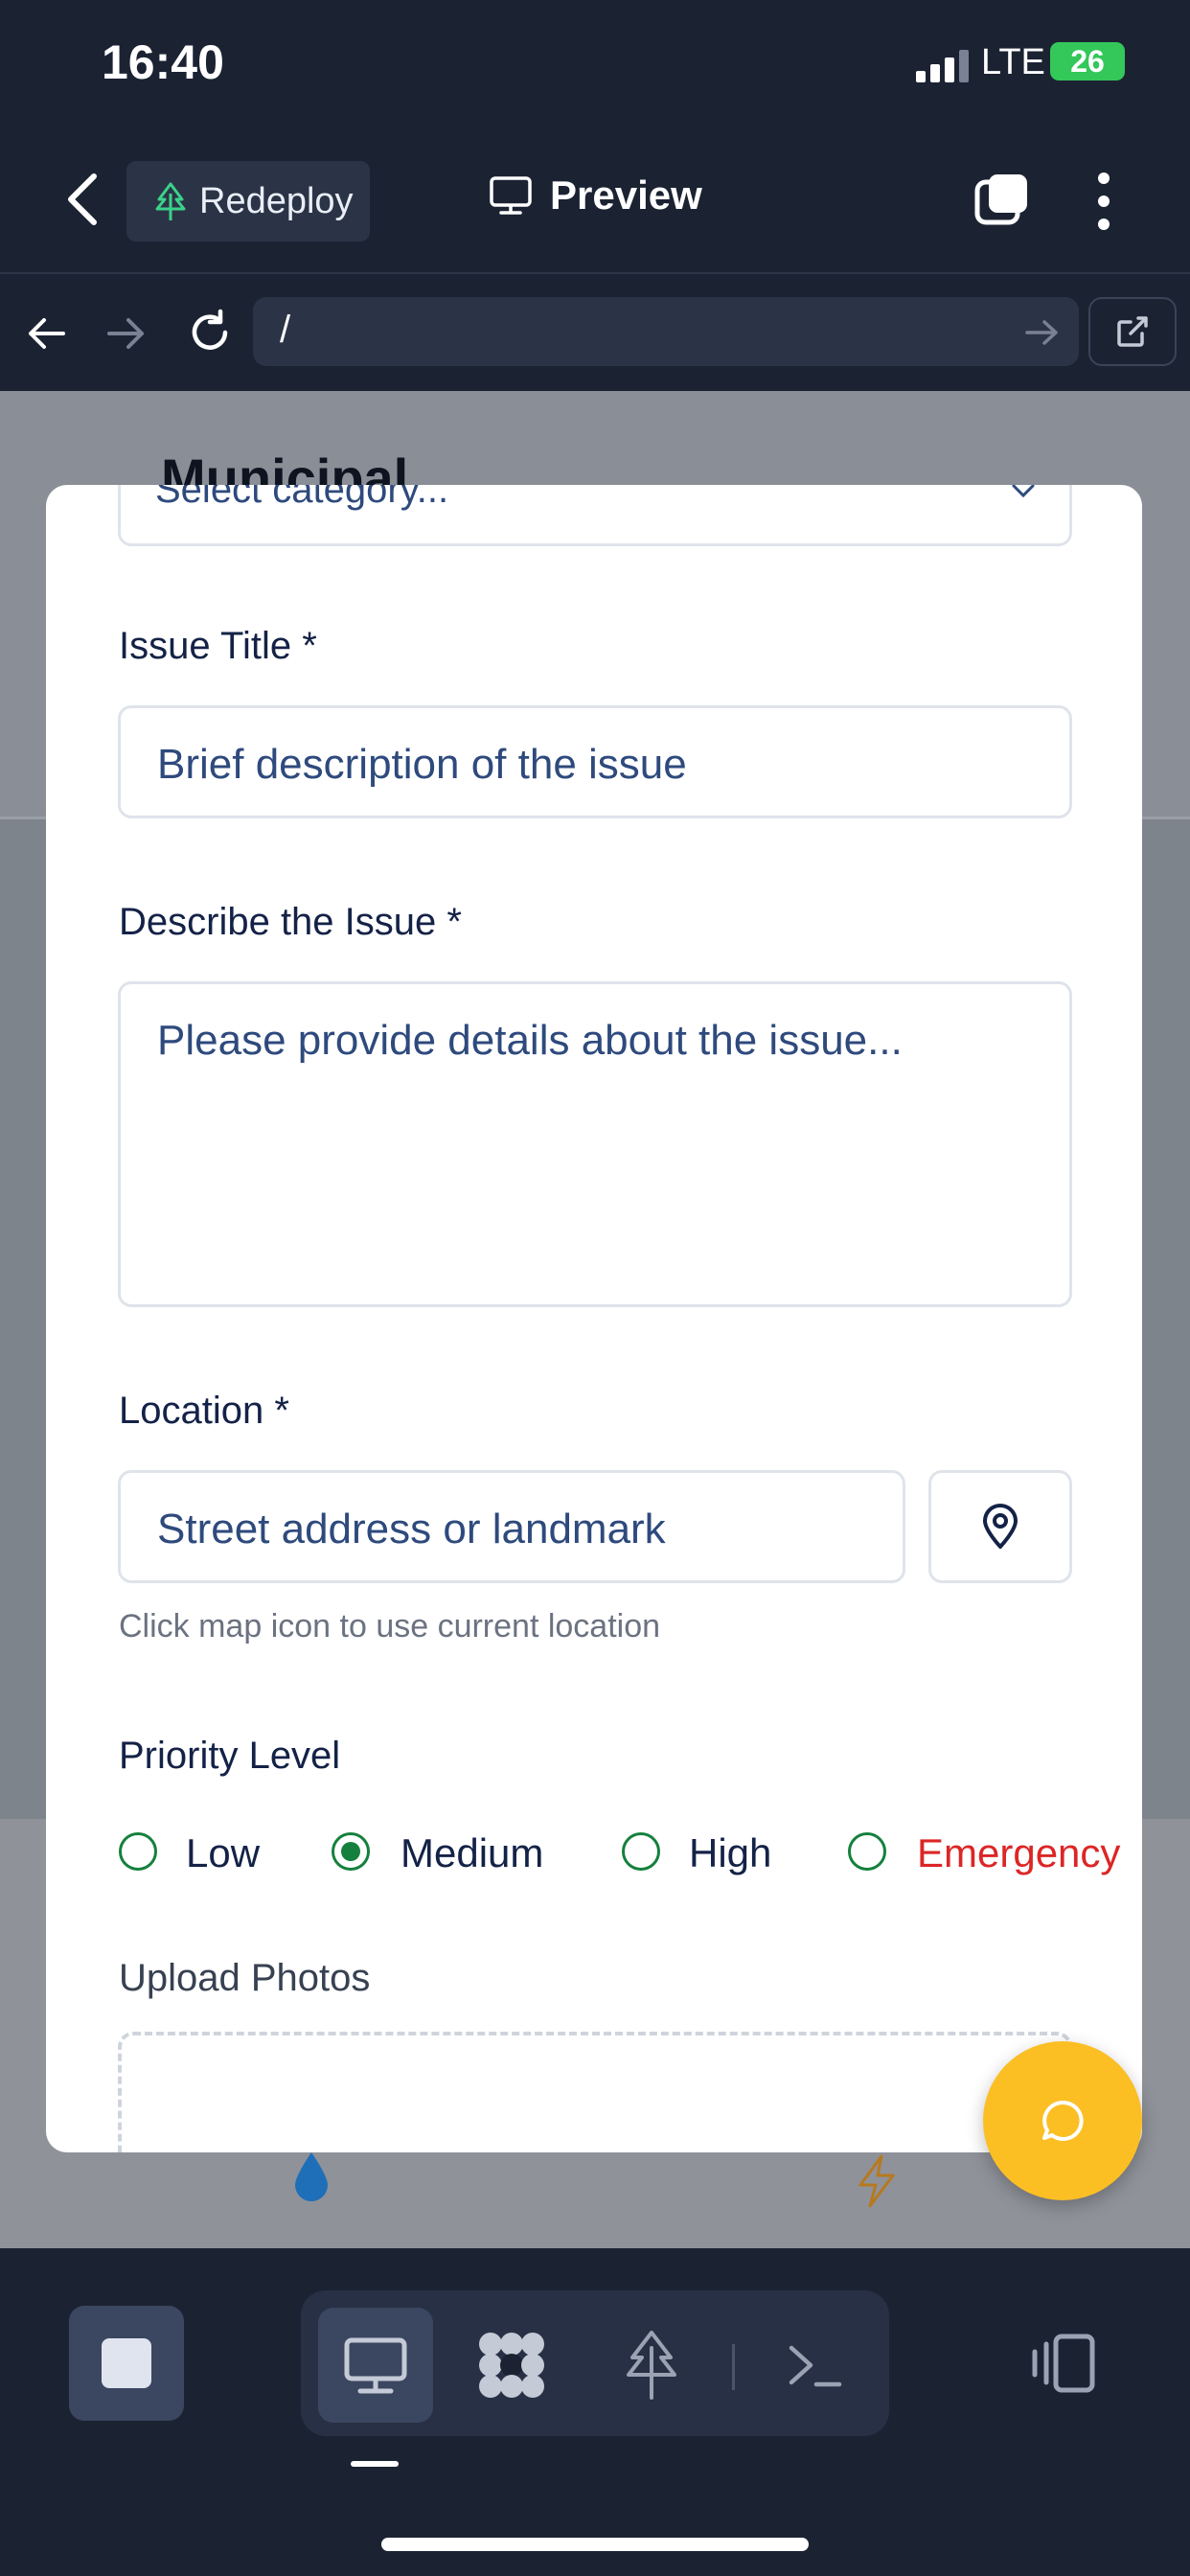 Image resolution: width=1190 pixels, height=2576 pixels. What do you see at coordinates (163, 62) in the screenshot?
I see `status-time: 16:40` at bounding box center [163, 62].